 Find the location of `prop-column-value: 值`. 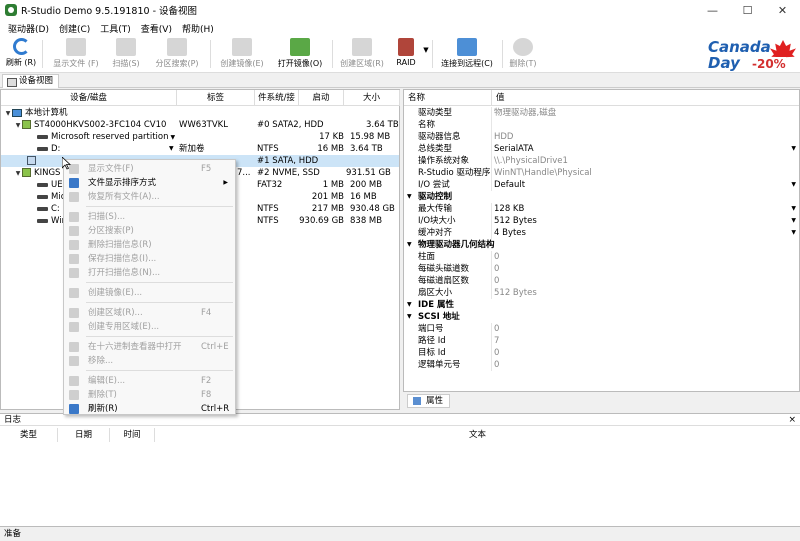

prop-column-value: 值 is located at coordinates (645, 98).